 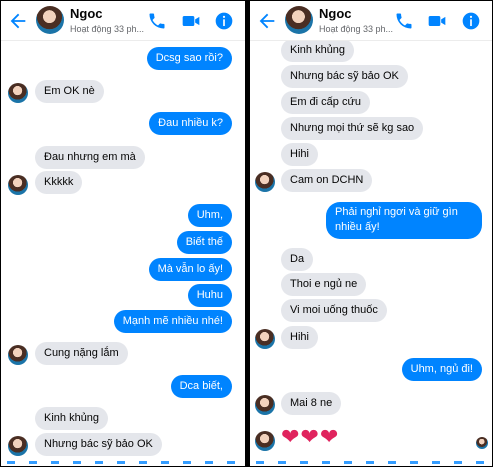 I want to click on message-outgoing: Dca biết,, so click(x=201, y=386).